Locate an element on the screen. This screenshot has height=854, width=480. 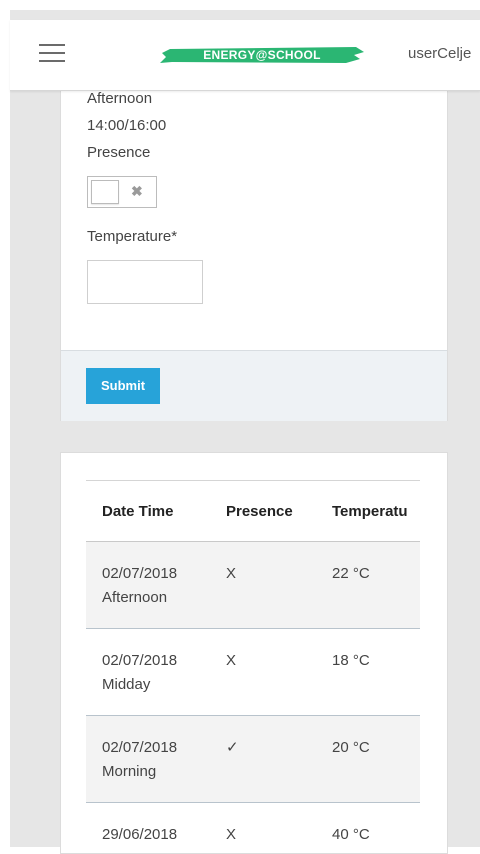
table-row: 02/07/2018 Morning ✓ 20 °C is located at coordinates (253, 759).